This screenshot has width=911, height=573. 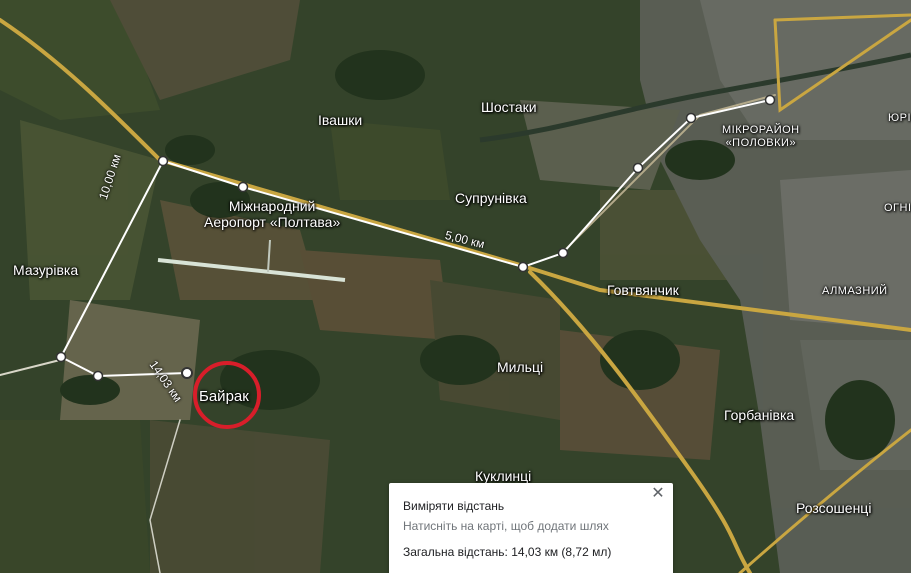 What do you see at coordinates (46, 270) in the screenshot?
I see `place-mazurivka: Мазурівка` at bounding box center [46, 270].